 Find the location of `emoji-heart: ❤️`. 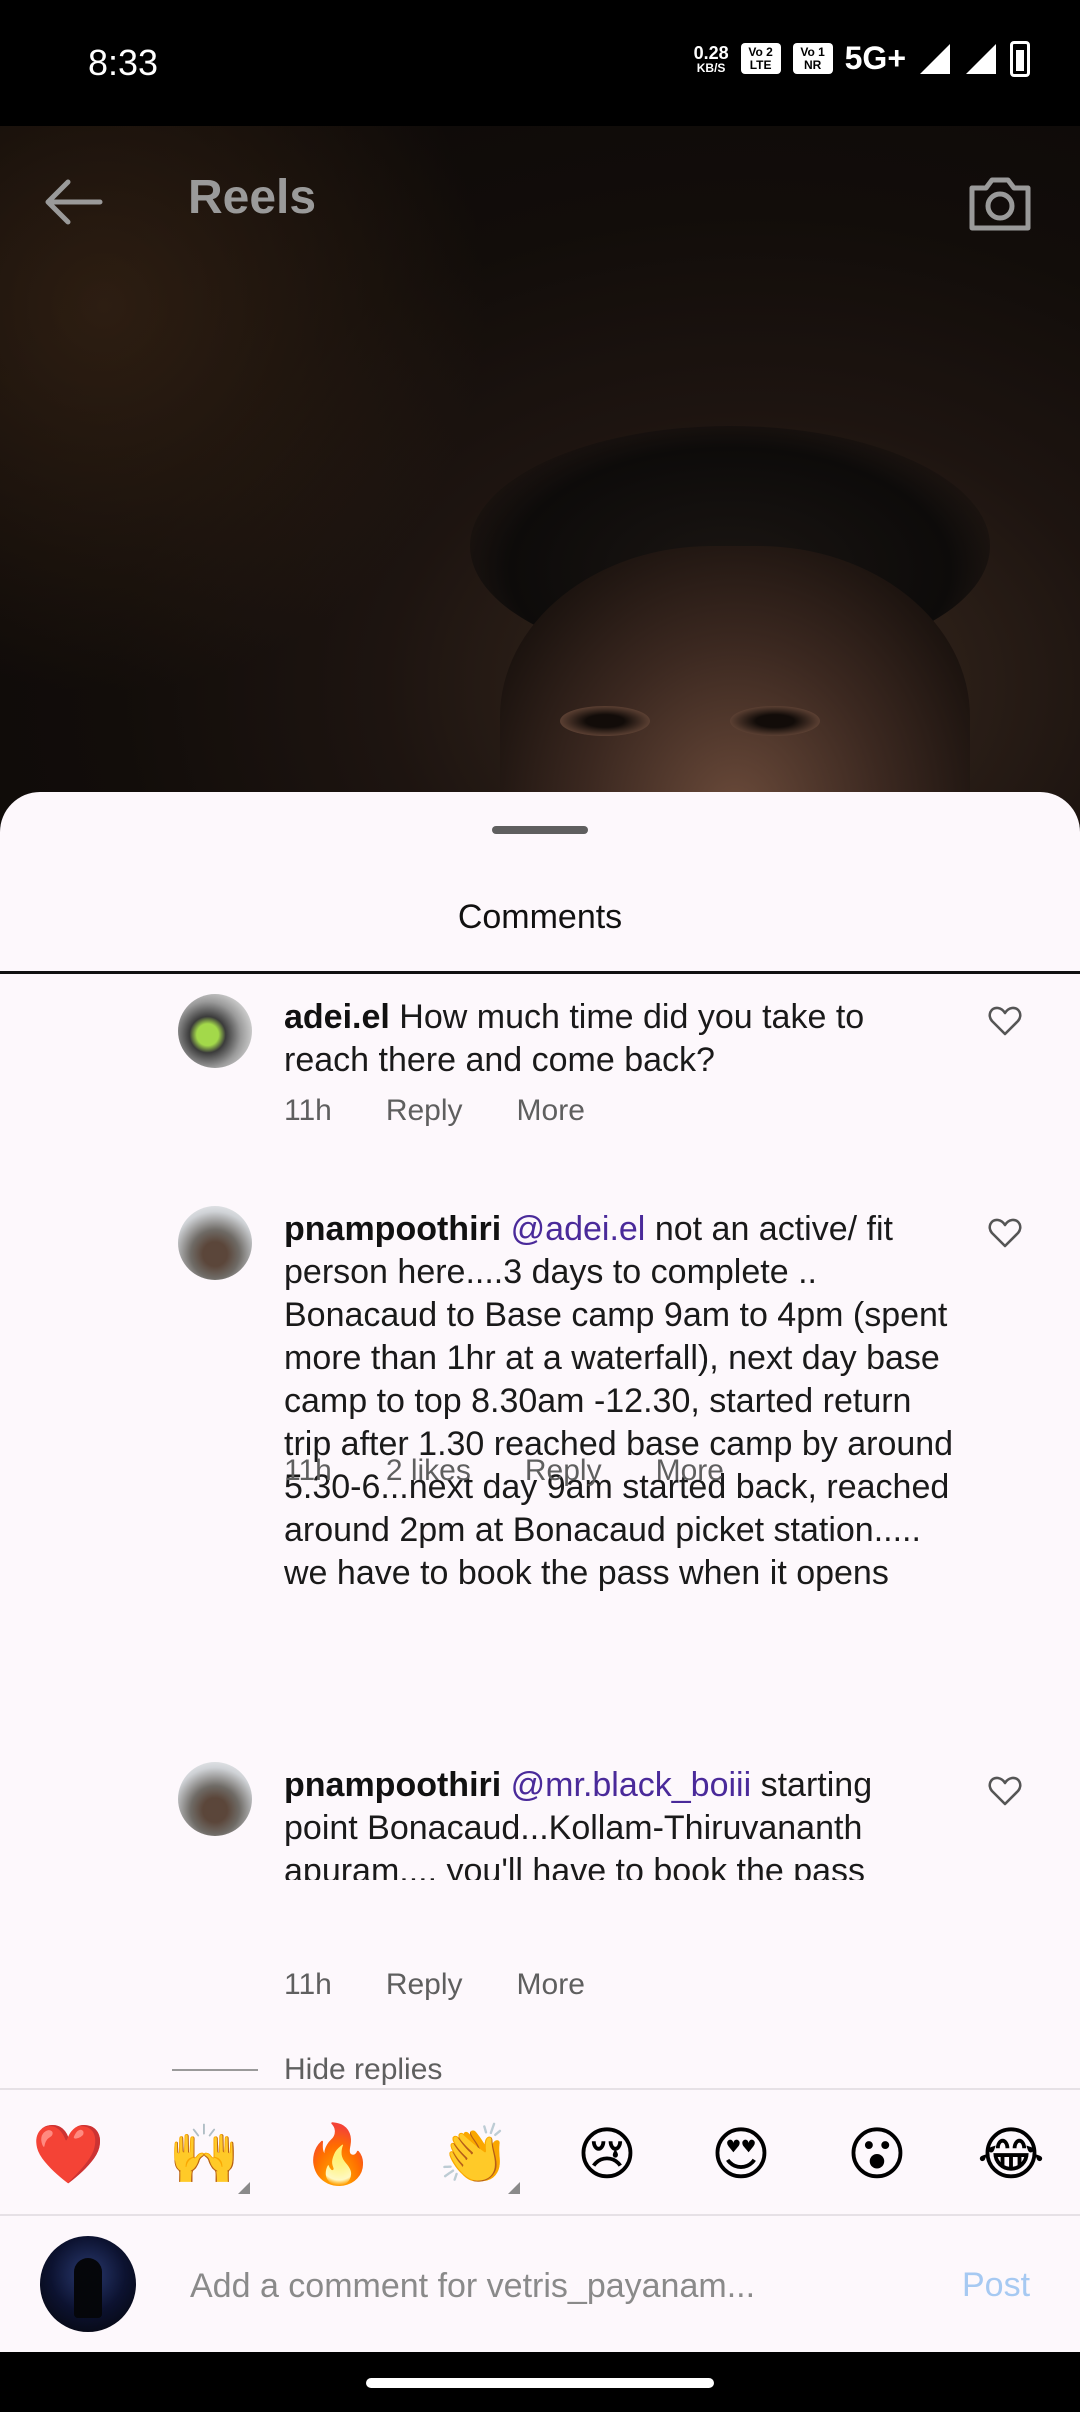

emoji-heart: ❤️ is located at coordinates (68, 2155).